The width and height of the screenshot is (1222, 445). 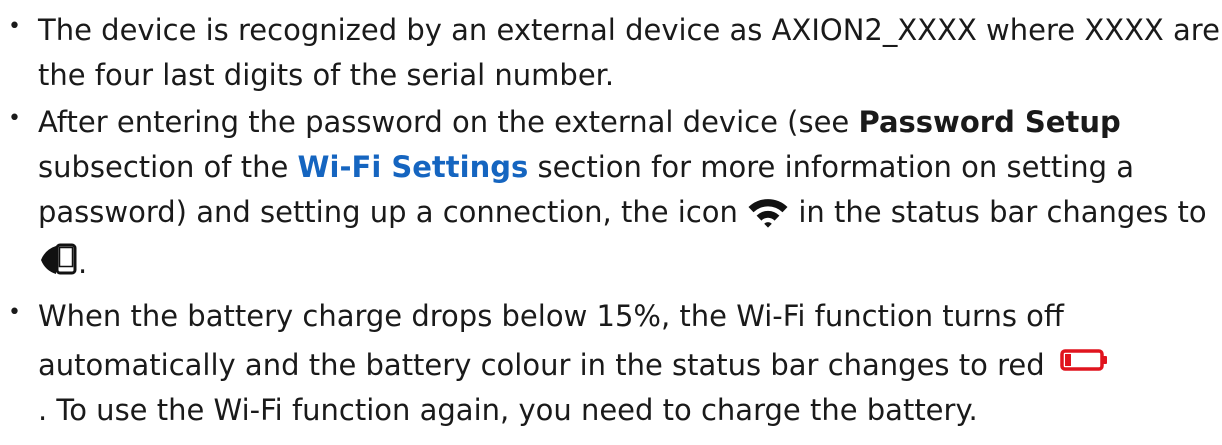 What do you see at coordinates (413, 167) in the screenshot?
I see `wifi-settings-link: Wi-Fi Settings` at bounding box center [413, 167].